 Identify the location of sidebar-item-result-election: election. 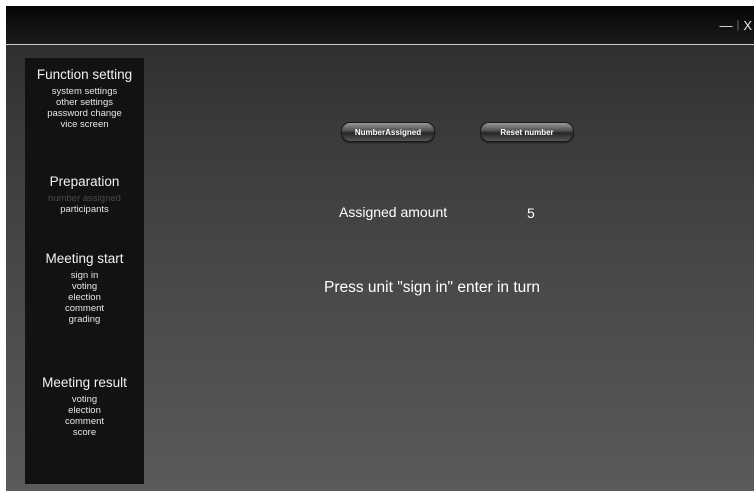
(84, 410).